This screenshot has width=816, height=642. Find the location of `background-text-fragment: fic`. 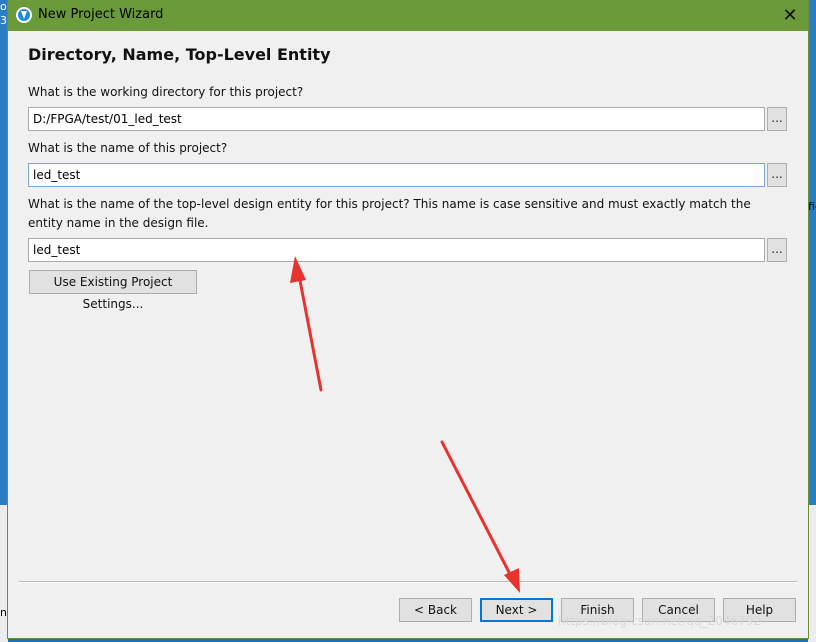

background-text-fragment: fic is located at coordinates (812, 206).